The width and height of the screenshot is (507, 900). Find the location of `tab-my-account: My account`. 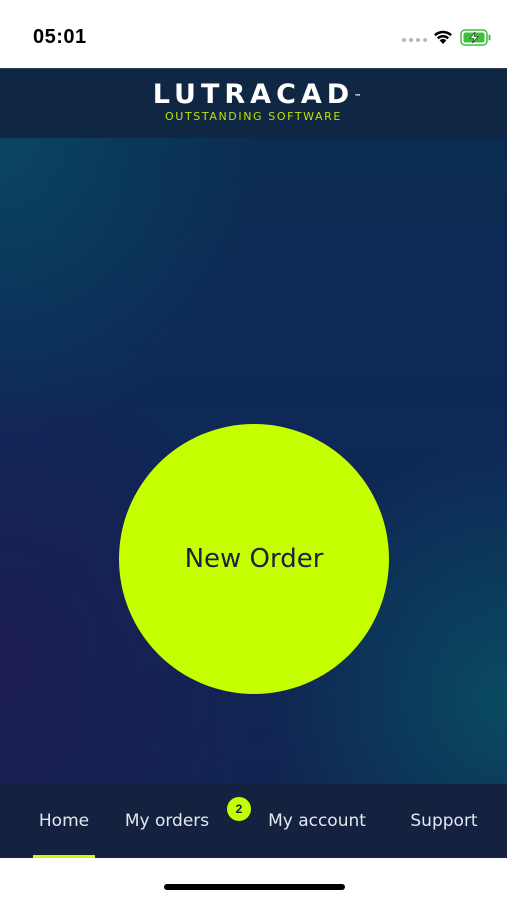

tab-my-account: My account is located at coordinates (317, 821).